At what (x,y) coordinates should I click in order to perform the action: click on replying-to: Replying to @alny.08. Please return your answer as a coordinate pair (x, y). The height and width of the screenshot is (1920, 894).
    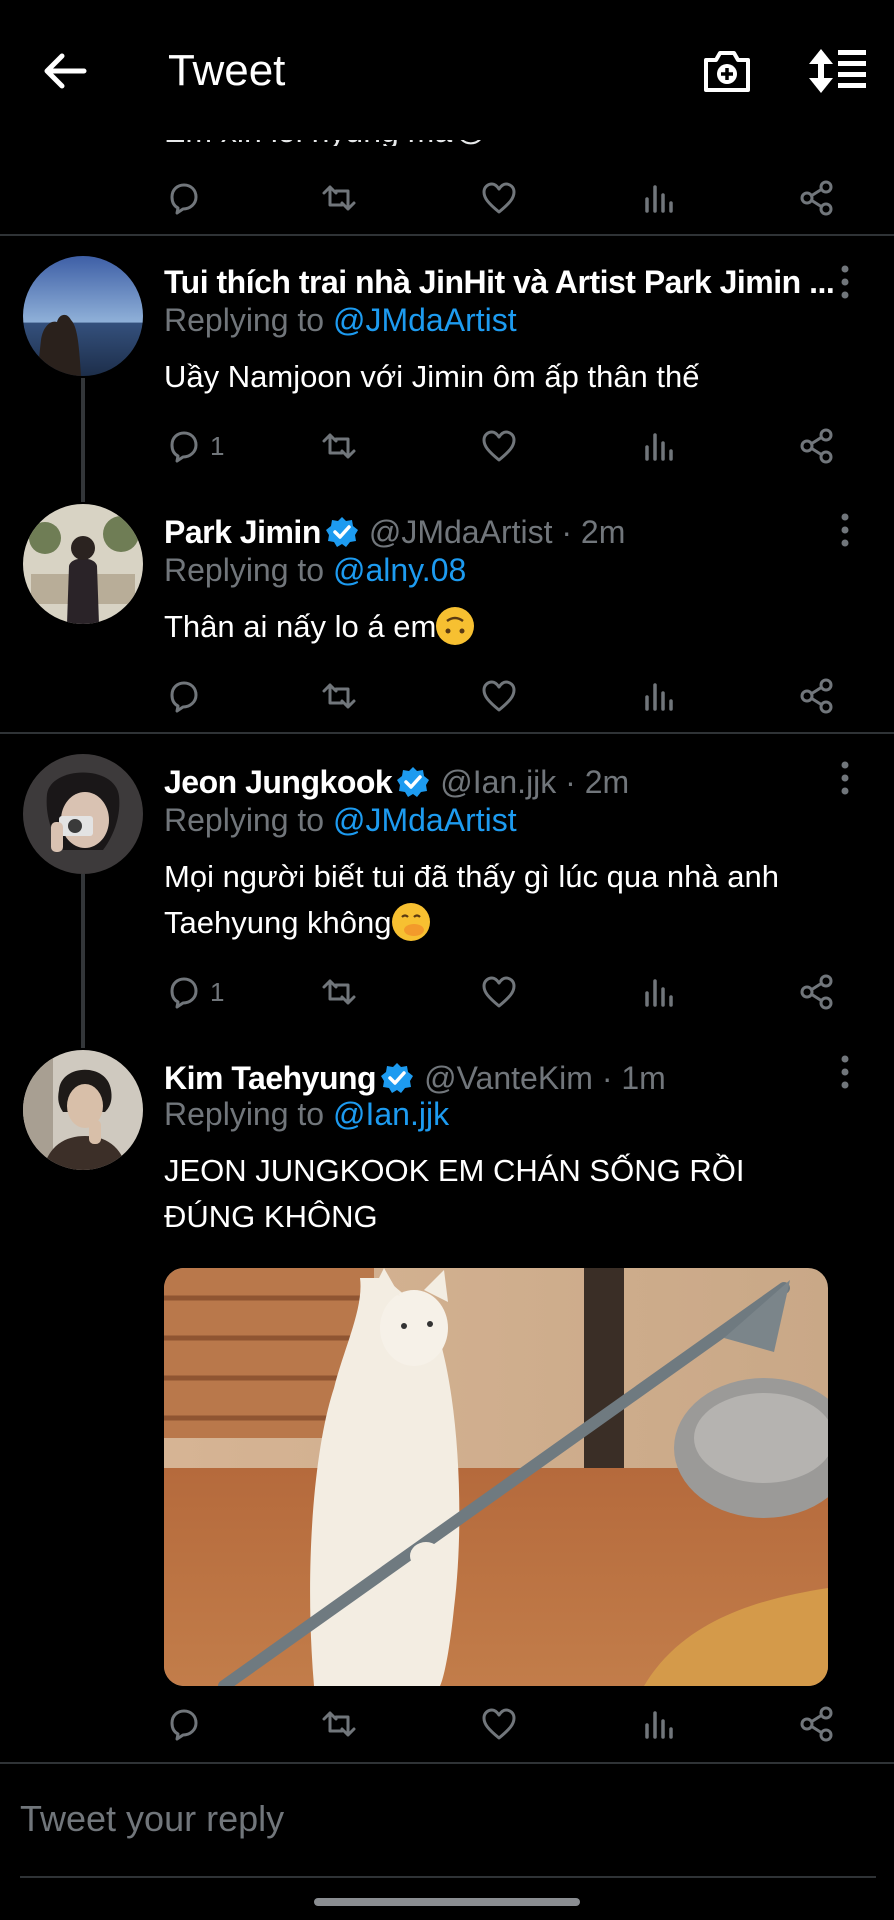
    Looking at the image, I should click on (315, 570).